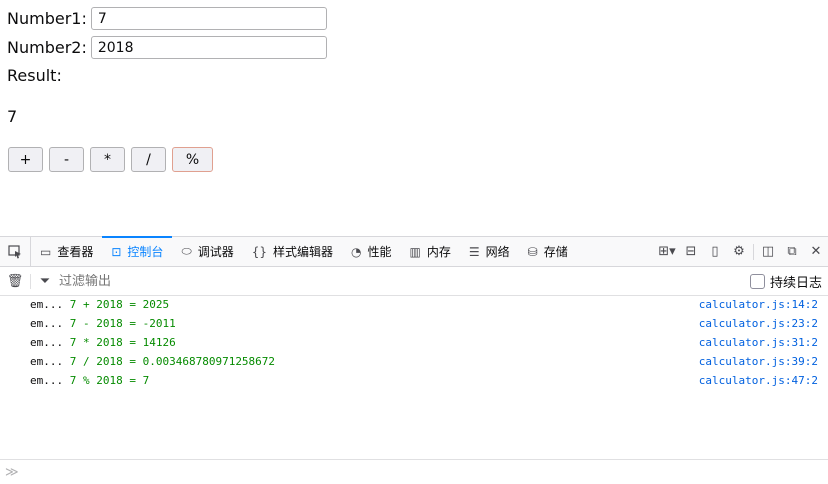 This screenshot has width=828, height=484. What do you see at coordinates (145, 252) in the screenshot?
I see `tab-console-label: 控制台` at bounding box center [145, 252].